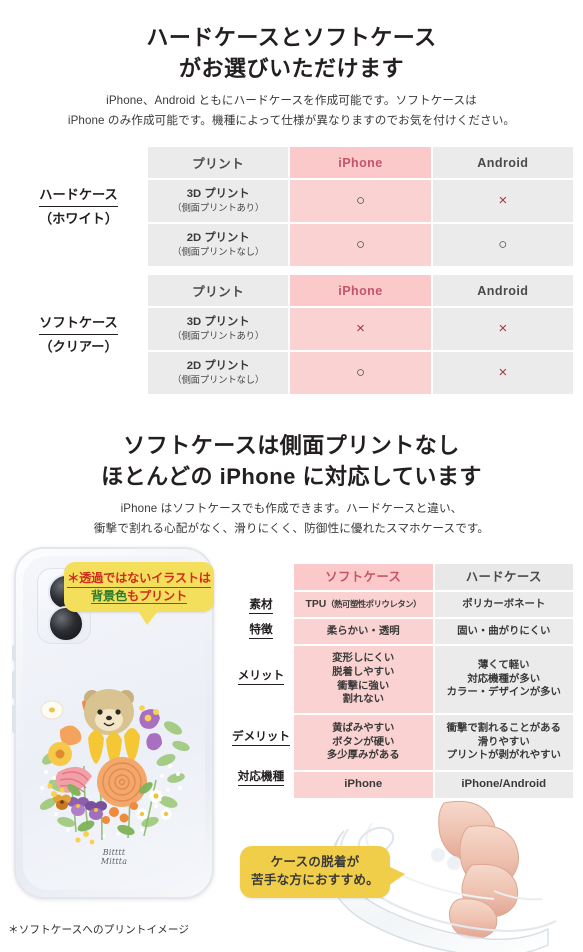  Describe the element at coordinates (78, 218) in the screenshot. I see `hard-case-label-sub: （ホワイト）` at that location.